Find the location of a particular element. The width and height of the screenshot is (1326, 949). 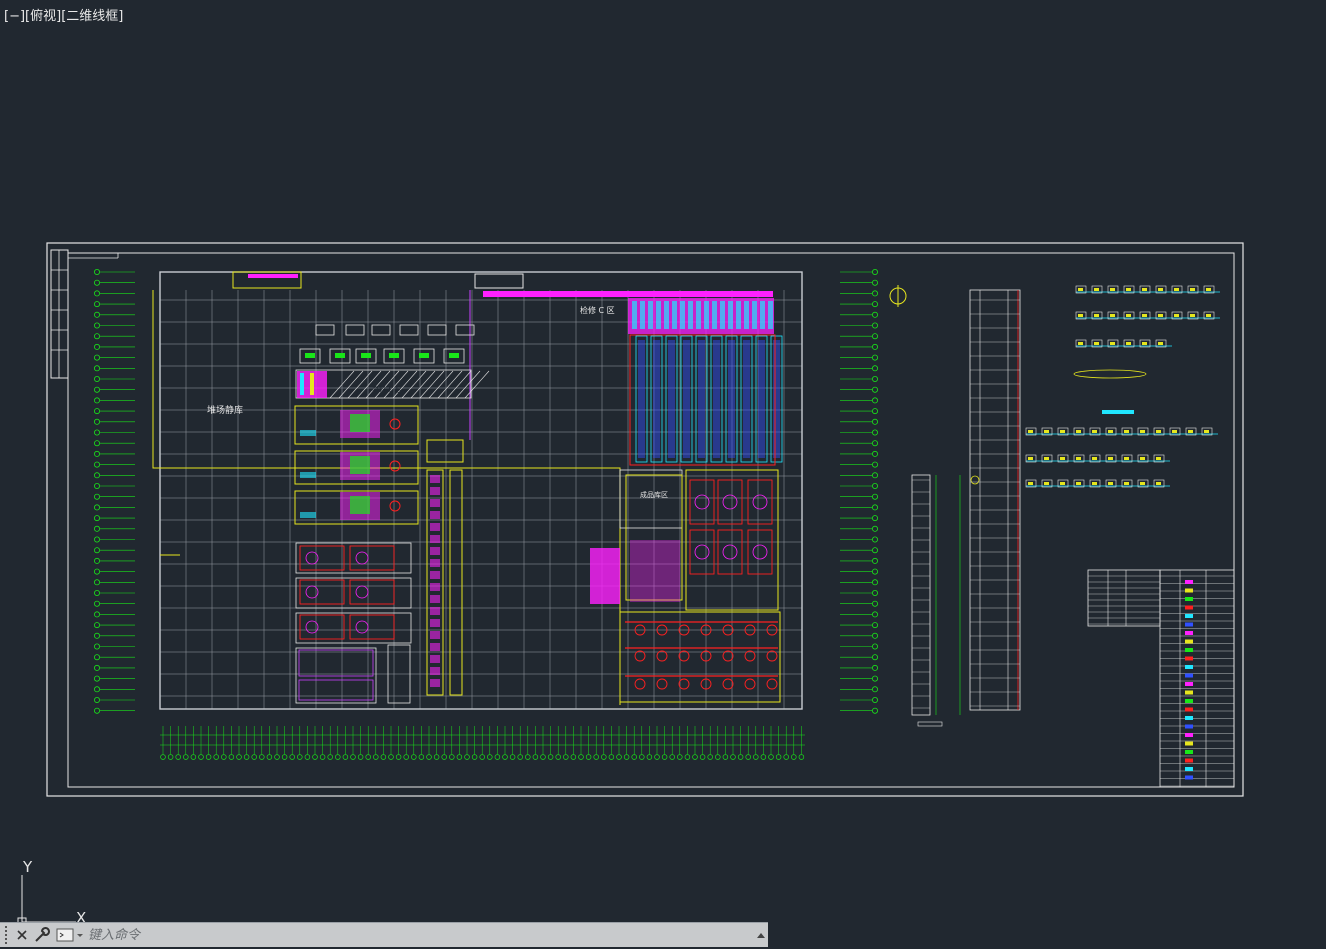

command-line-grip is located at coordinates (7, 935).